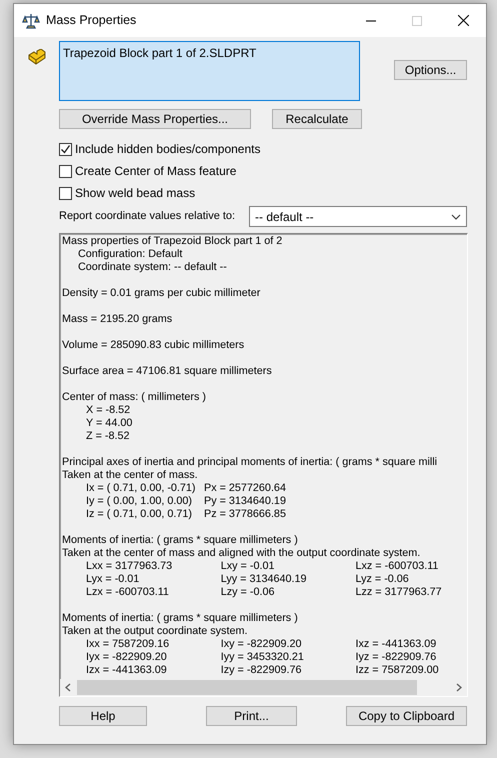  Describe the element at coordinates (128, 644) in the screenshot. I see `report-value: Ixx = 7587209.16` at that location.